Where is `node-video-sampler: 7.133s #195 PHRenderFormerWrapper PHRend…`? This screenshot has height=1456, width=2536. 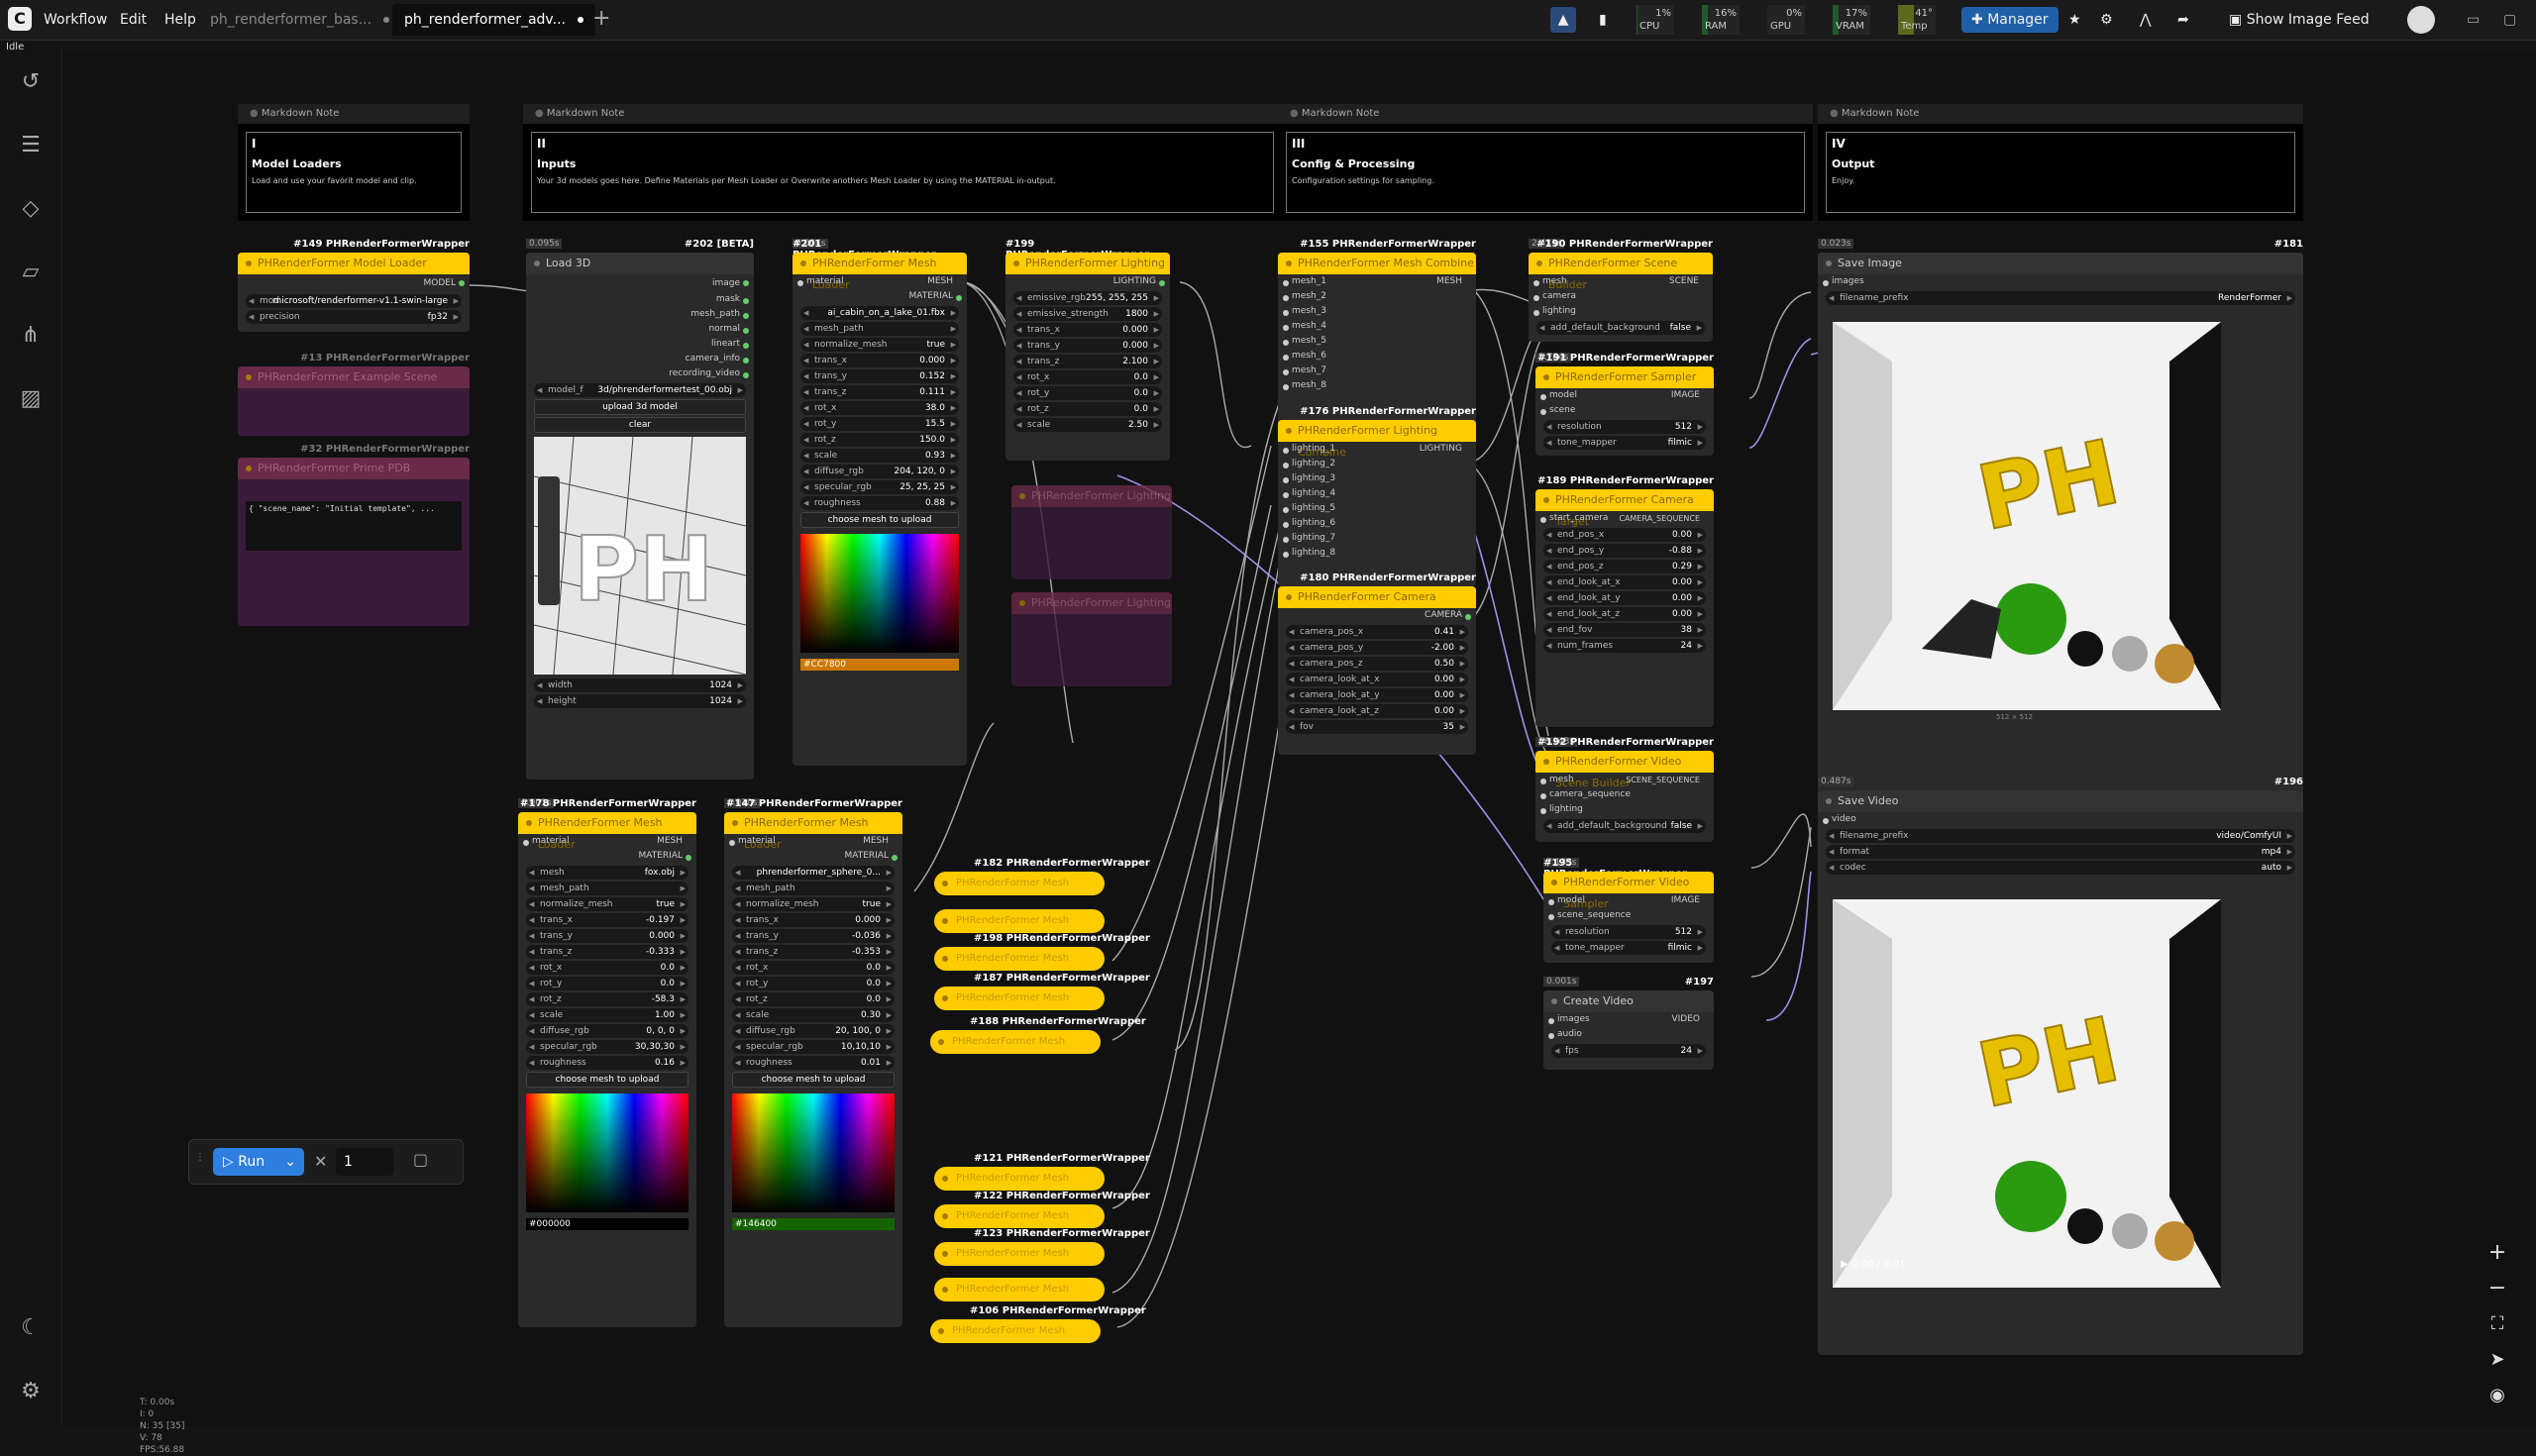 node-video-sampler: 7.133s #195 PHRenderFormerWrapper PHRend… is located at coordinates (1628, 910).